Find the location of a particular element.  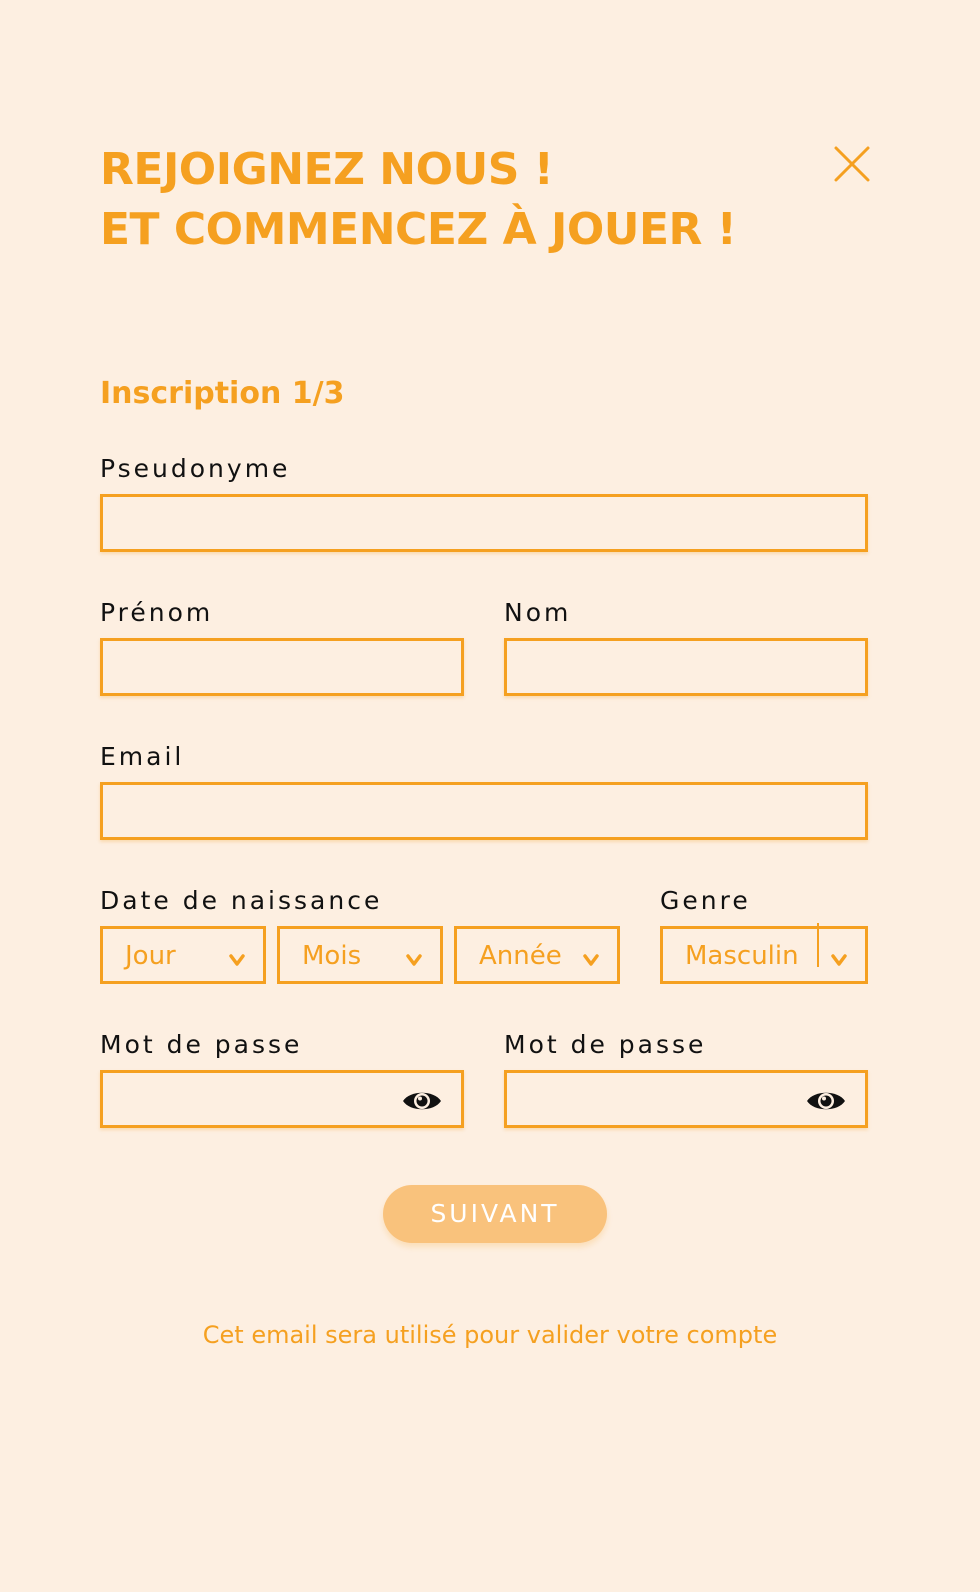

close-button is located at coordinates (852, 164).